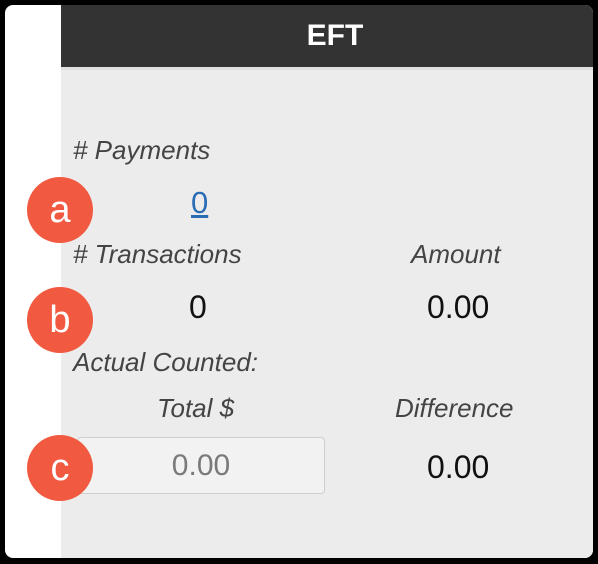  What do you see at coordinates (157, 254) in the screenshot?
I see `transactions-label: # Transactions` at bounding box center [157, 254].